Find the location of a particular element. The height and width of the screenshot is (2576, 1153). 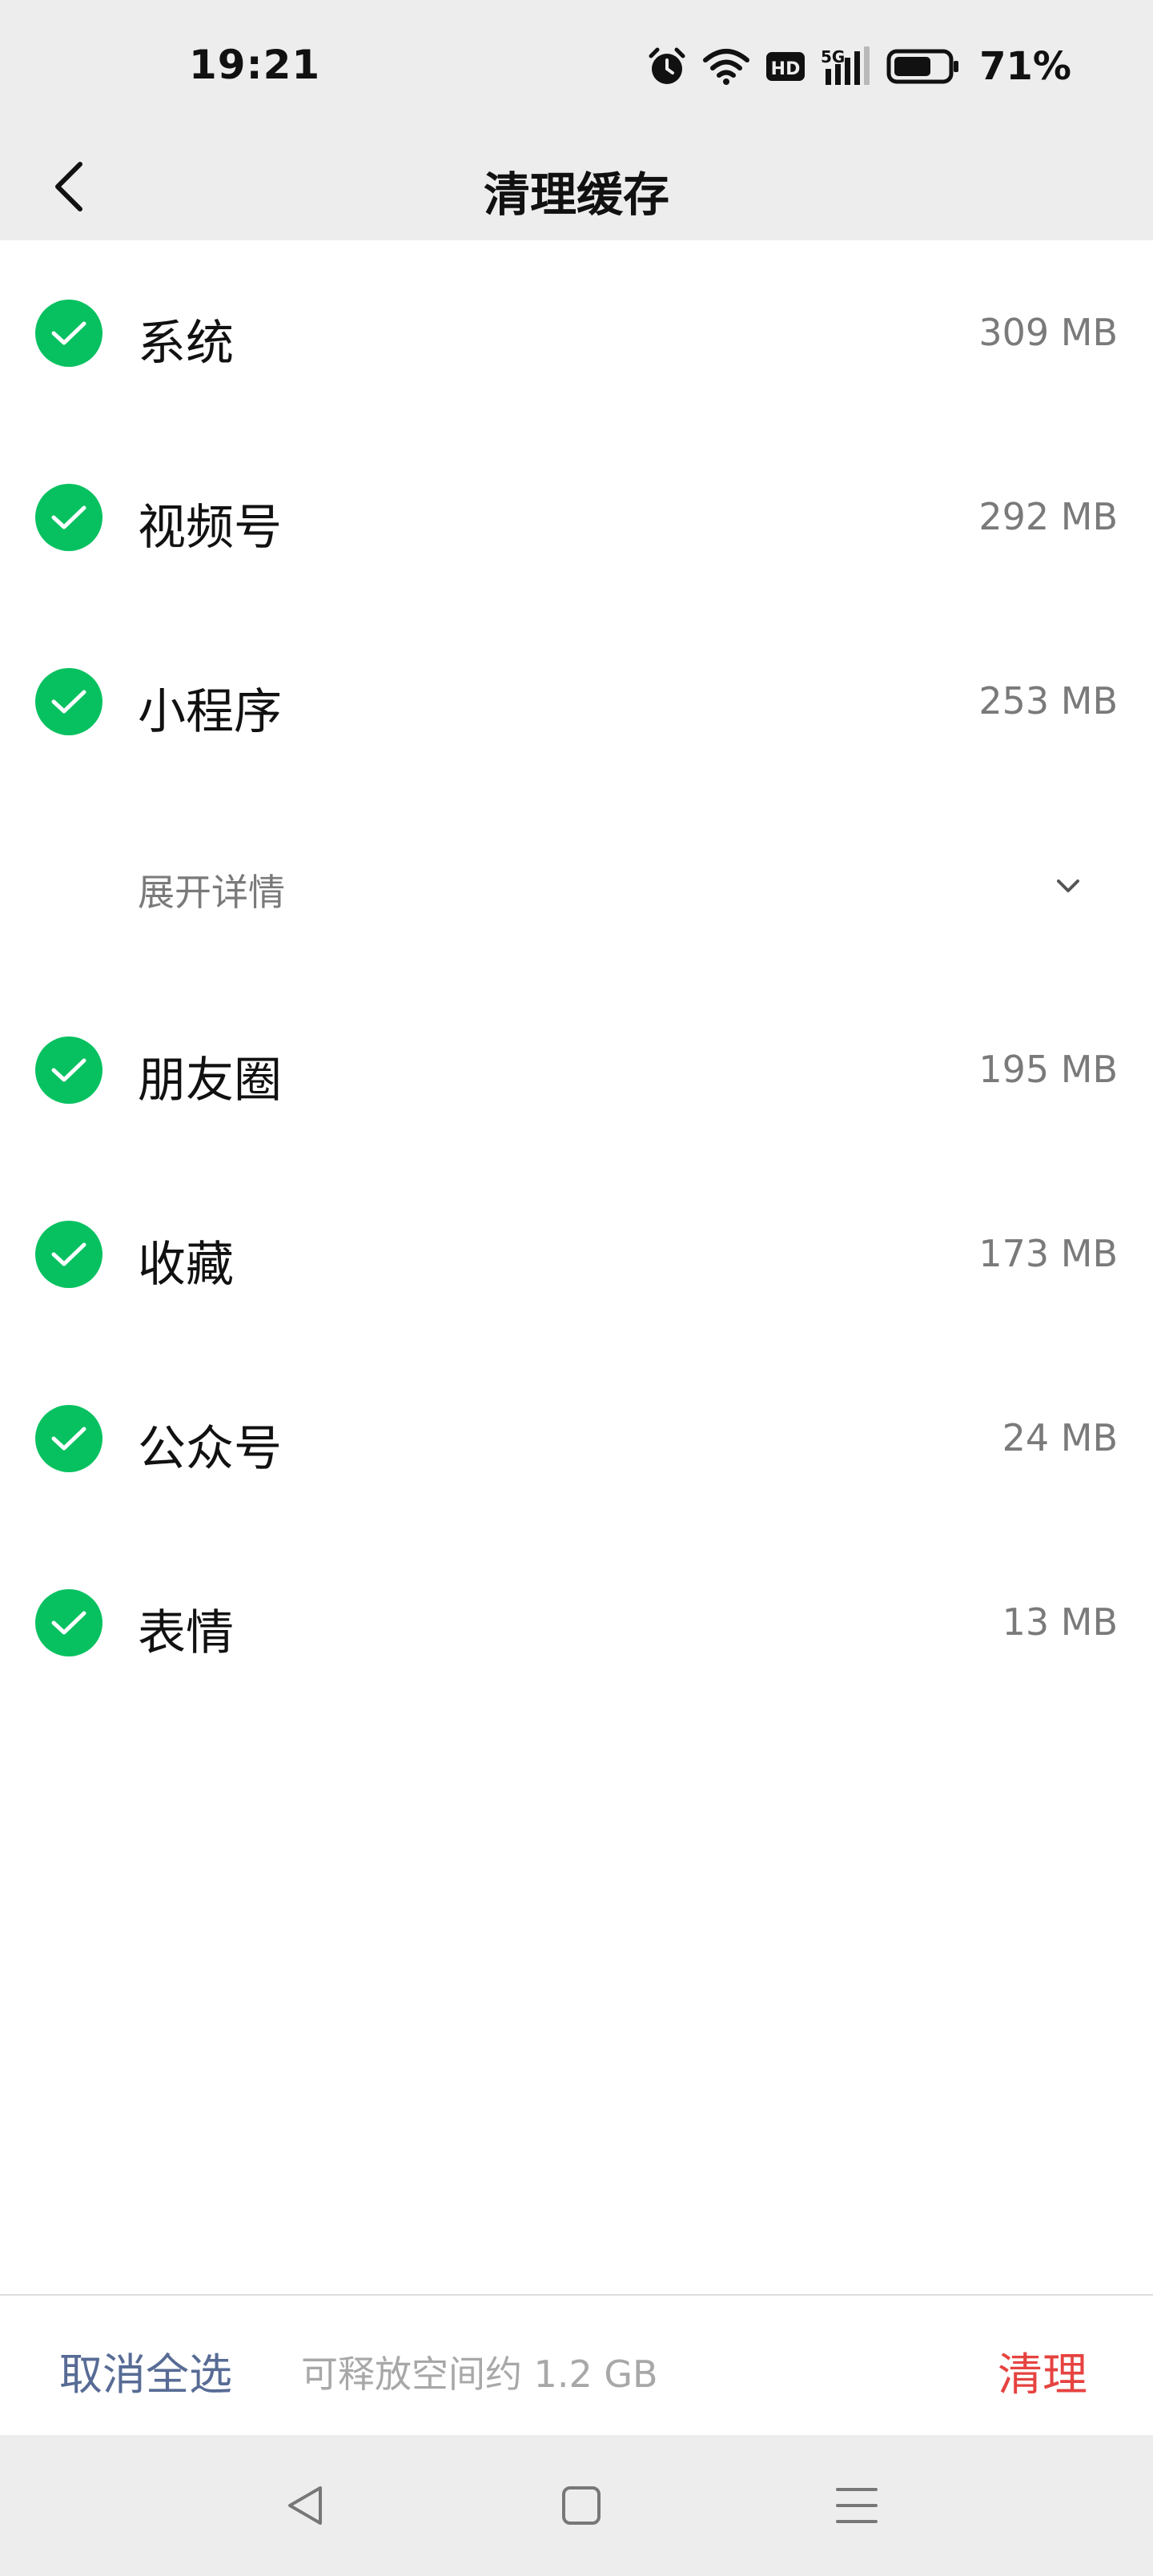

item-label: 视频号 is located at coordinates (210, 528).